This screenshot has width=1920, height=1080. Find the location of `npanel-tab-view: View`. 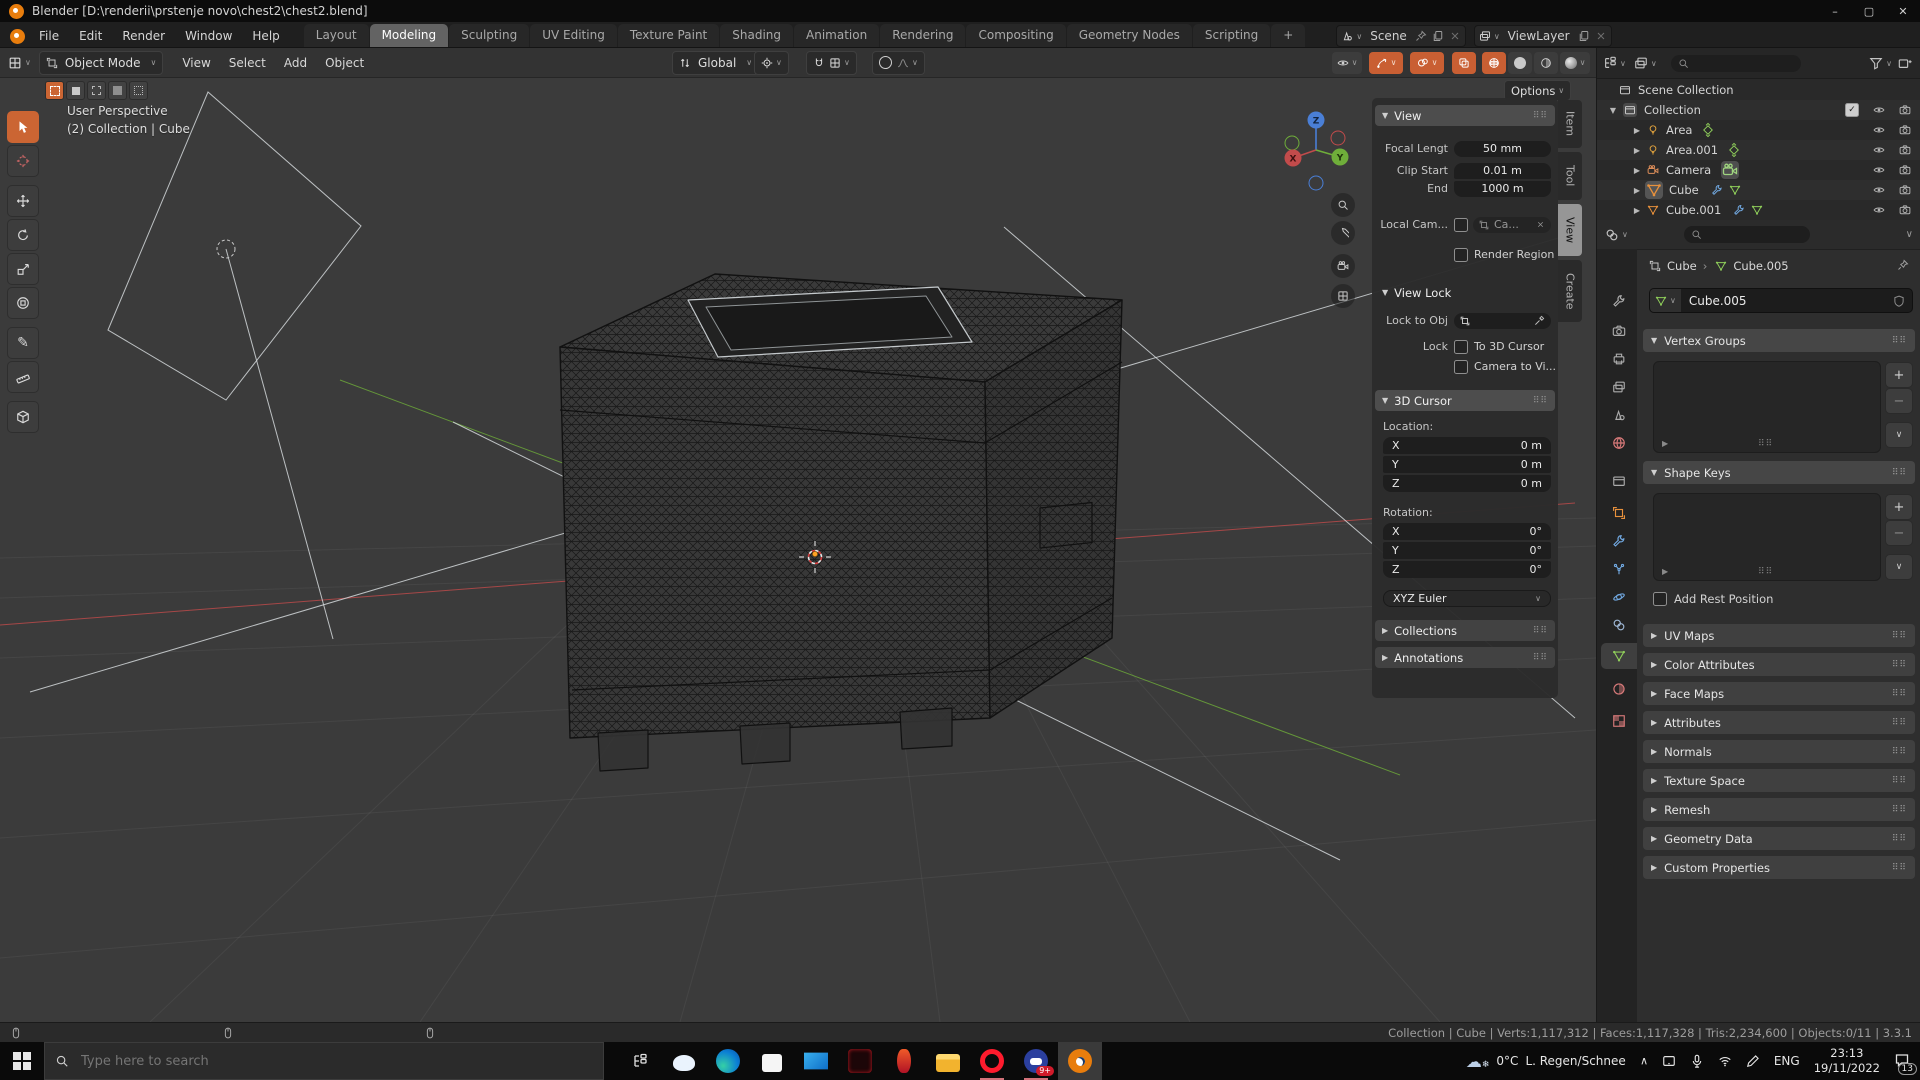

npanel-tab-view: View is located at coordinates (1570, 230).